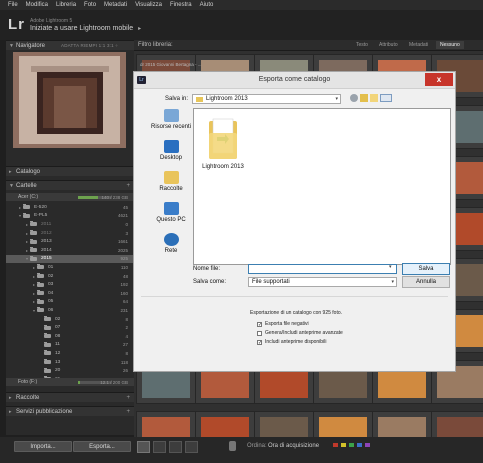 The width and height of the screenshot is (483, 463). I want to click on folder-row: 12 8, so click(70, 353).